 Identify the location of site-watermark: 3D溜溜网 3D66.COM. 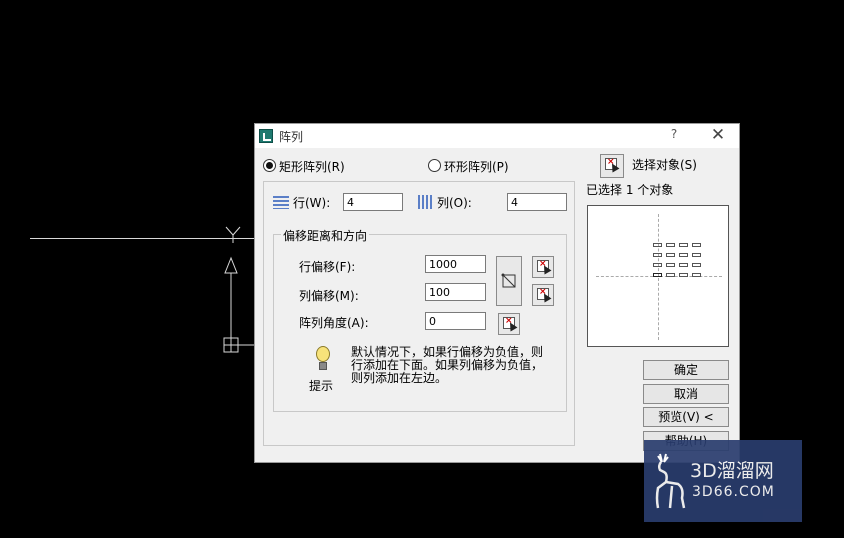
(723, 481).